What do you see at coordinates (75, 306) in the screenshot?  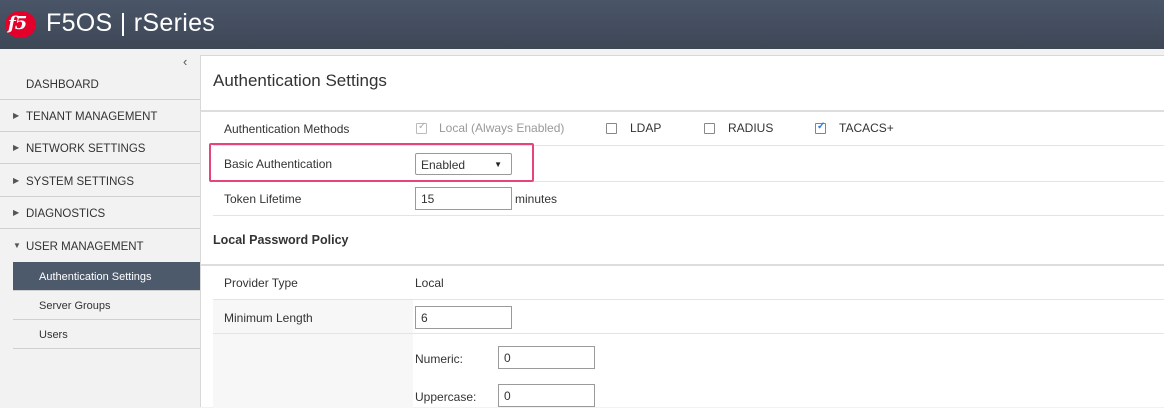 I see `sidebar-subitem-label: Server Groups` at bounding box center [75, 306].